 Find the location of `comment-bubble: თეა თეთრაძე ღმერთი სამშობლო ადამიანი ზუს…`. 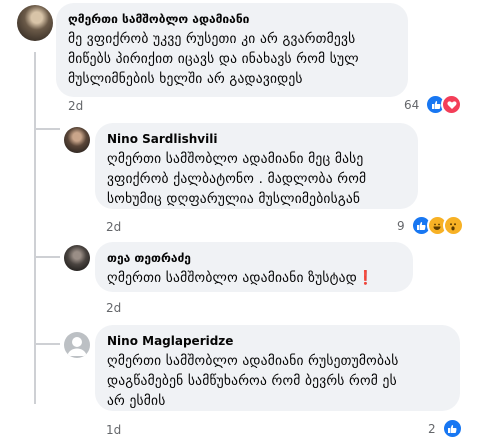

comment-bubble: თეა თეთრაძე ღმერთი სამშობლო ადამიანი ზუს… is located at coordinates (254, 267).